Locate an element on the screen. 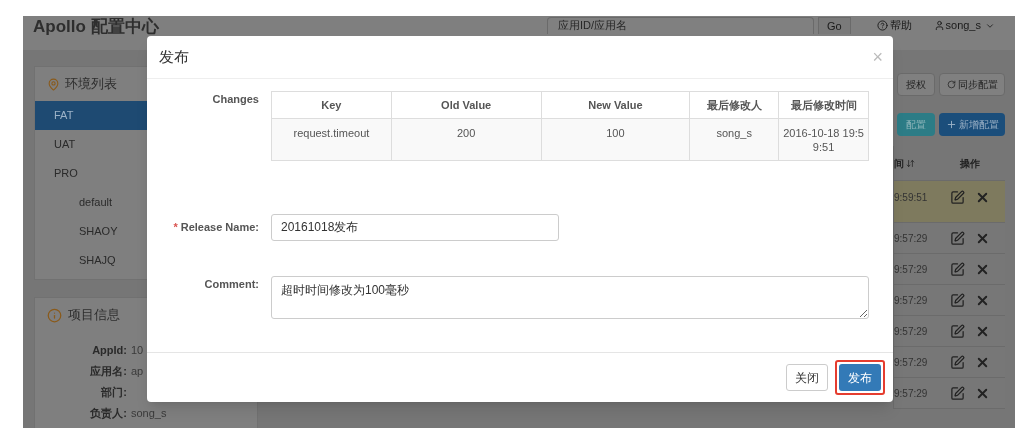  info-label: 部门: is located at coordinates (114, 393).